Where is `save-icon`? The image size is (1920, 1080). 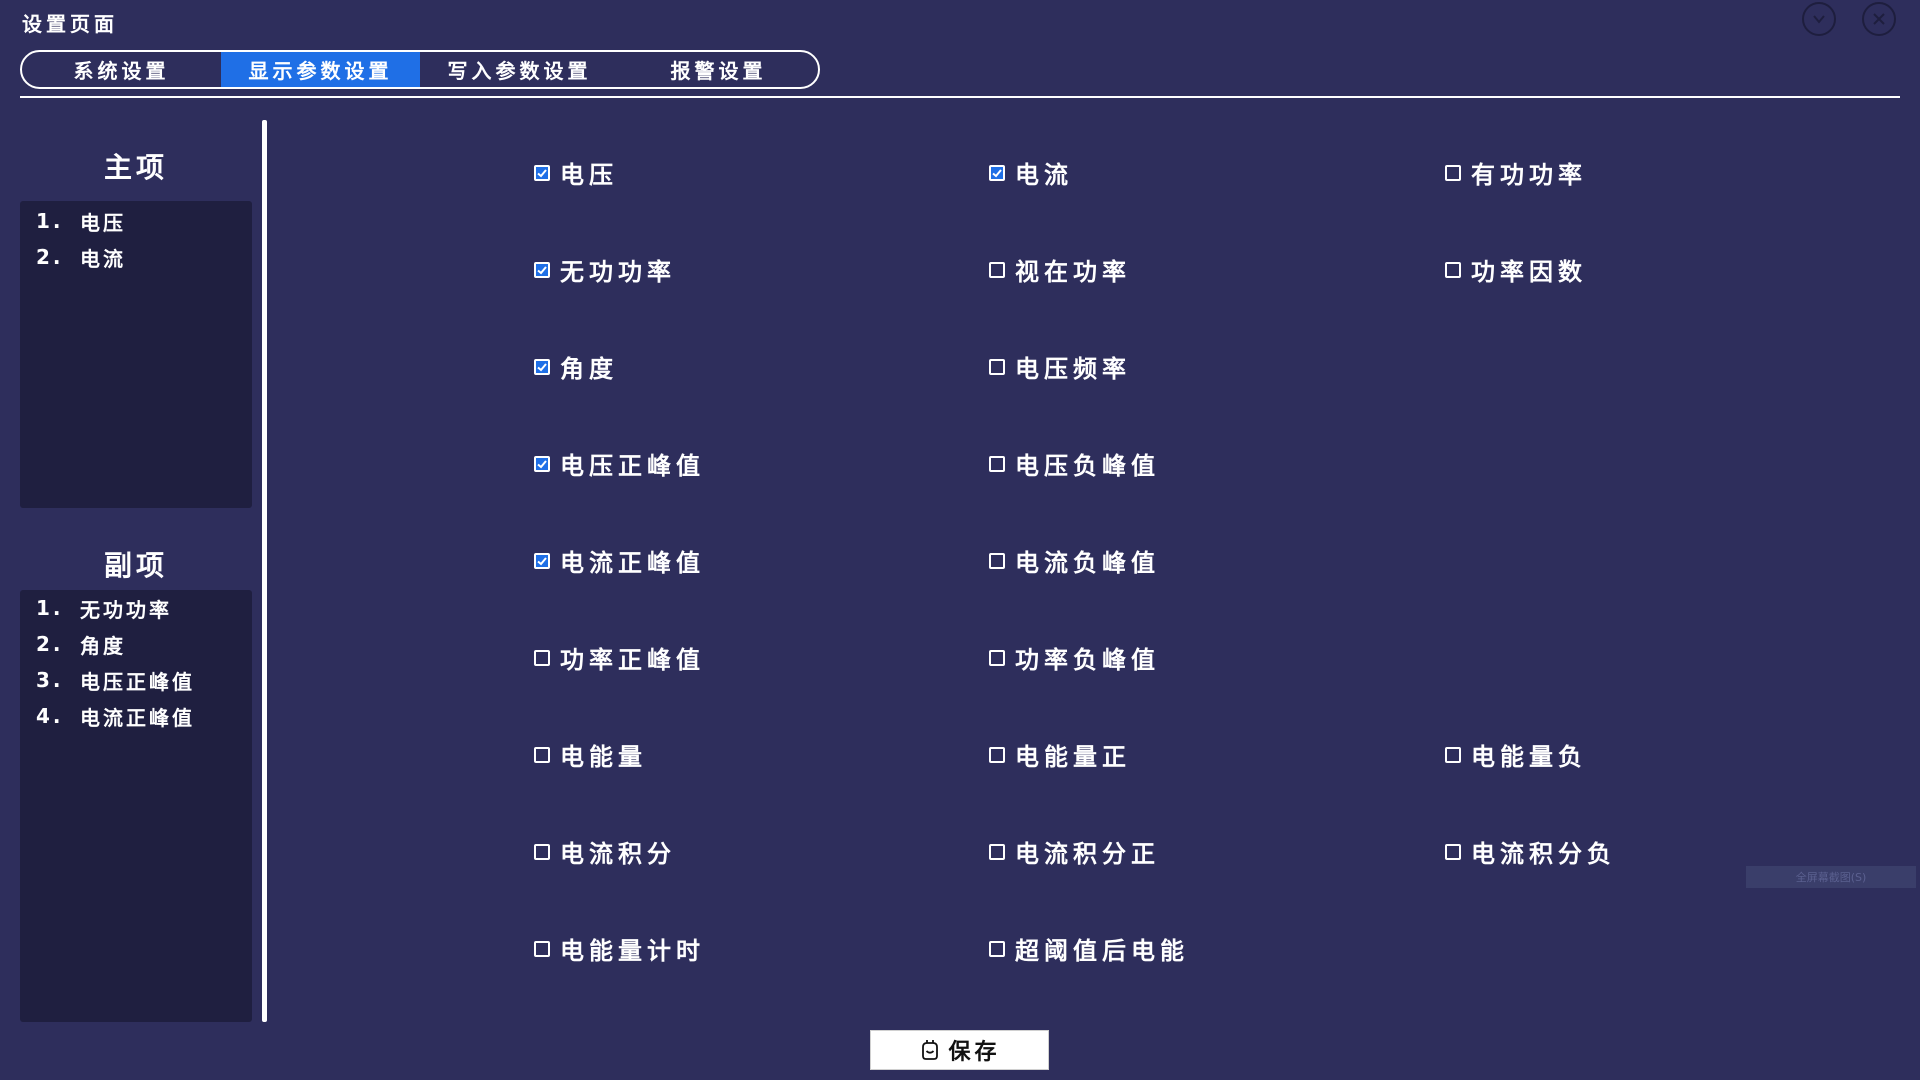
save-icon is located at coordinates (930, 1050).